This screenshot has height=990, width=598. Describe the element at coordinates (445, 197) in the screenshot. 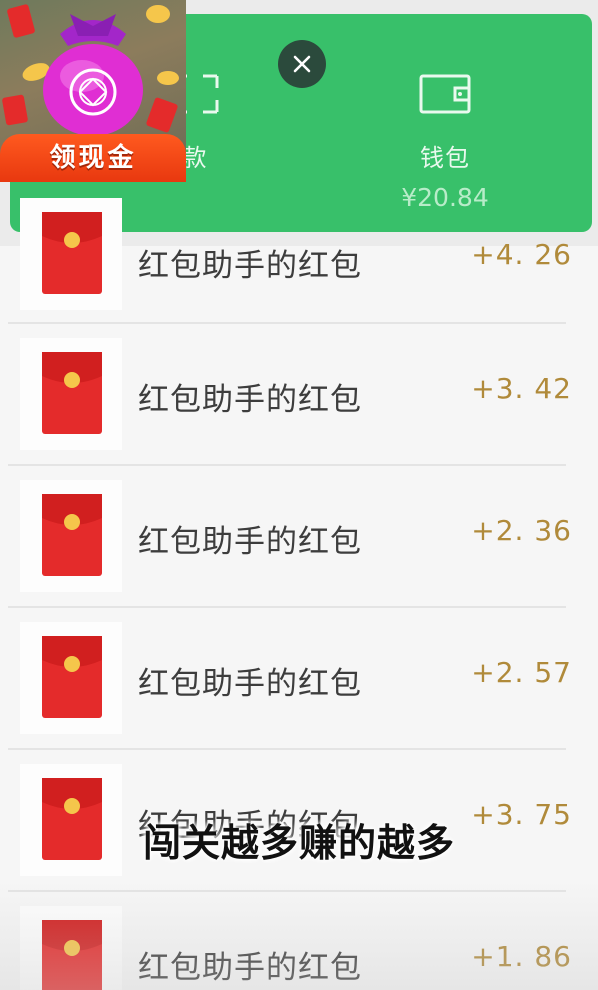

I see `wallet-balance: ¥20.84` at that location.